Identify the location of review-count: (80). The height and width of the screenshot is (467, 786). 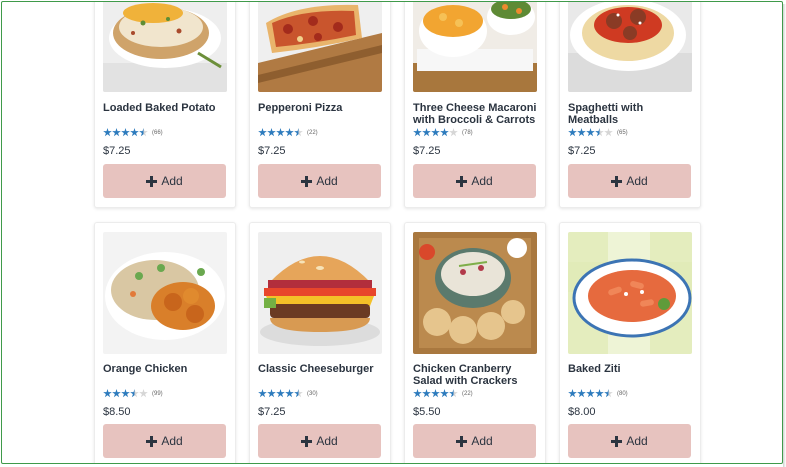
(622, 393).